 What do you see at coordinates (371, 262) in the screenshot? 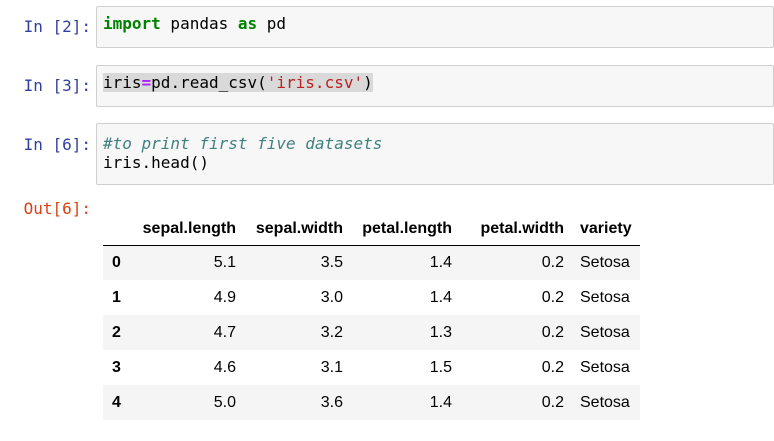
I see `table-row: 0 5.1 3.5 1.4 0.2 Setosa` at bounding box center [371, 262].